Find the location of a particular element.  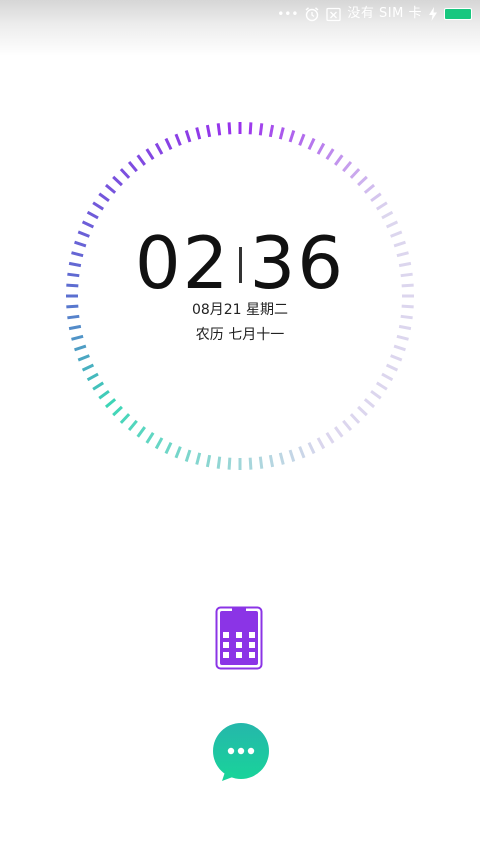

time-separator is located at coordinates (240, 265).